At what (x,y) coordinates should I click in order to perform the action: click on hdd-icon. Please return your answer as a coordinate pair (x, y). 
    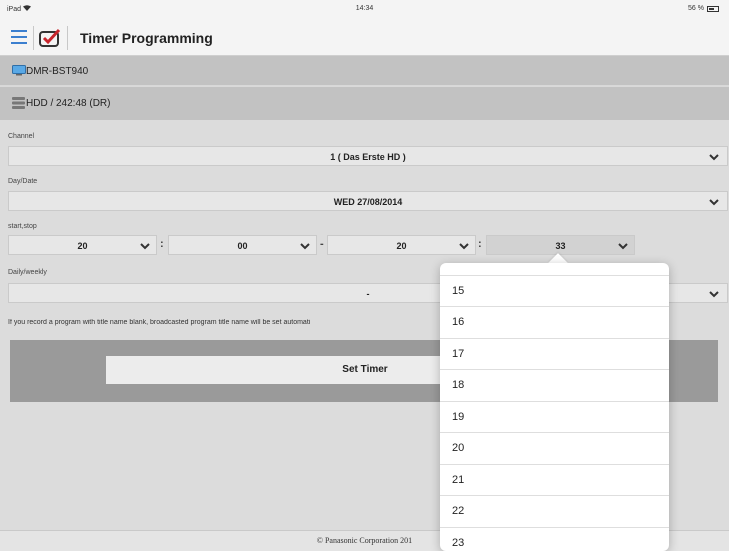
    Looking at the image, I should click on (18, 103).